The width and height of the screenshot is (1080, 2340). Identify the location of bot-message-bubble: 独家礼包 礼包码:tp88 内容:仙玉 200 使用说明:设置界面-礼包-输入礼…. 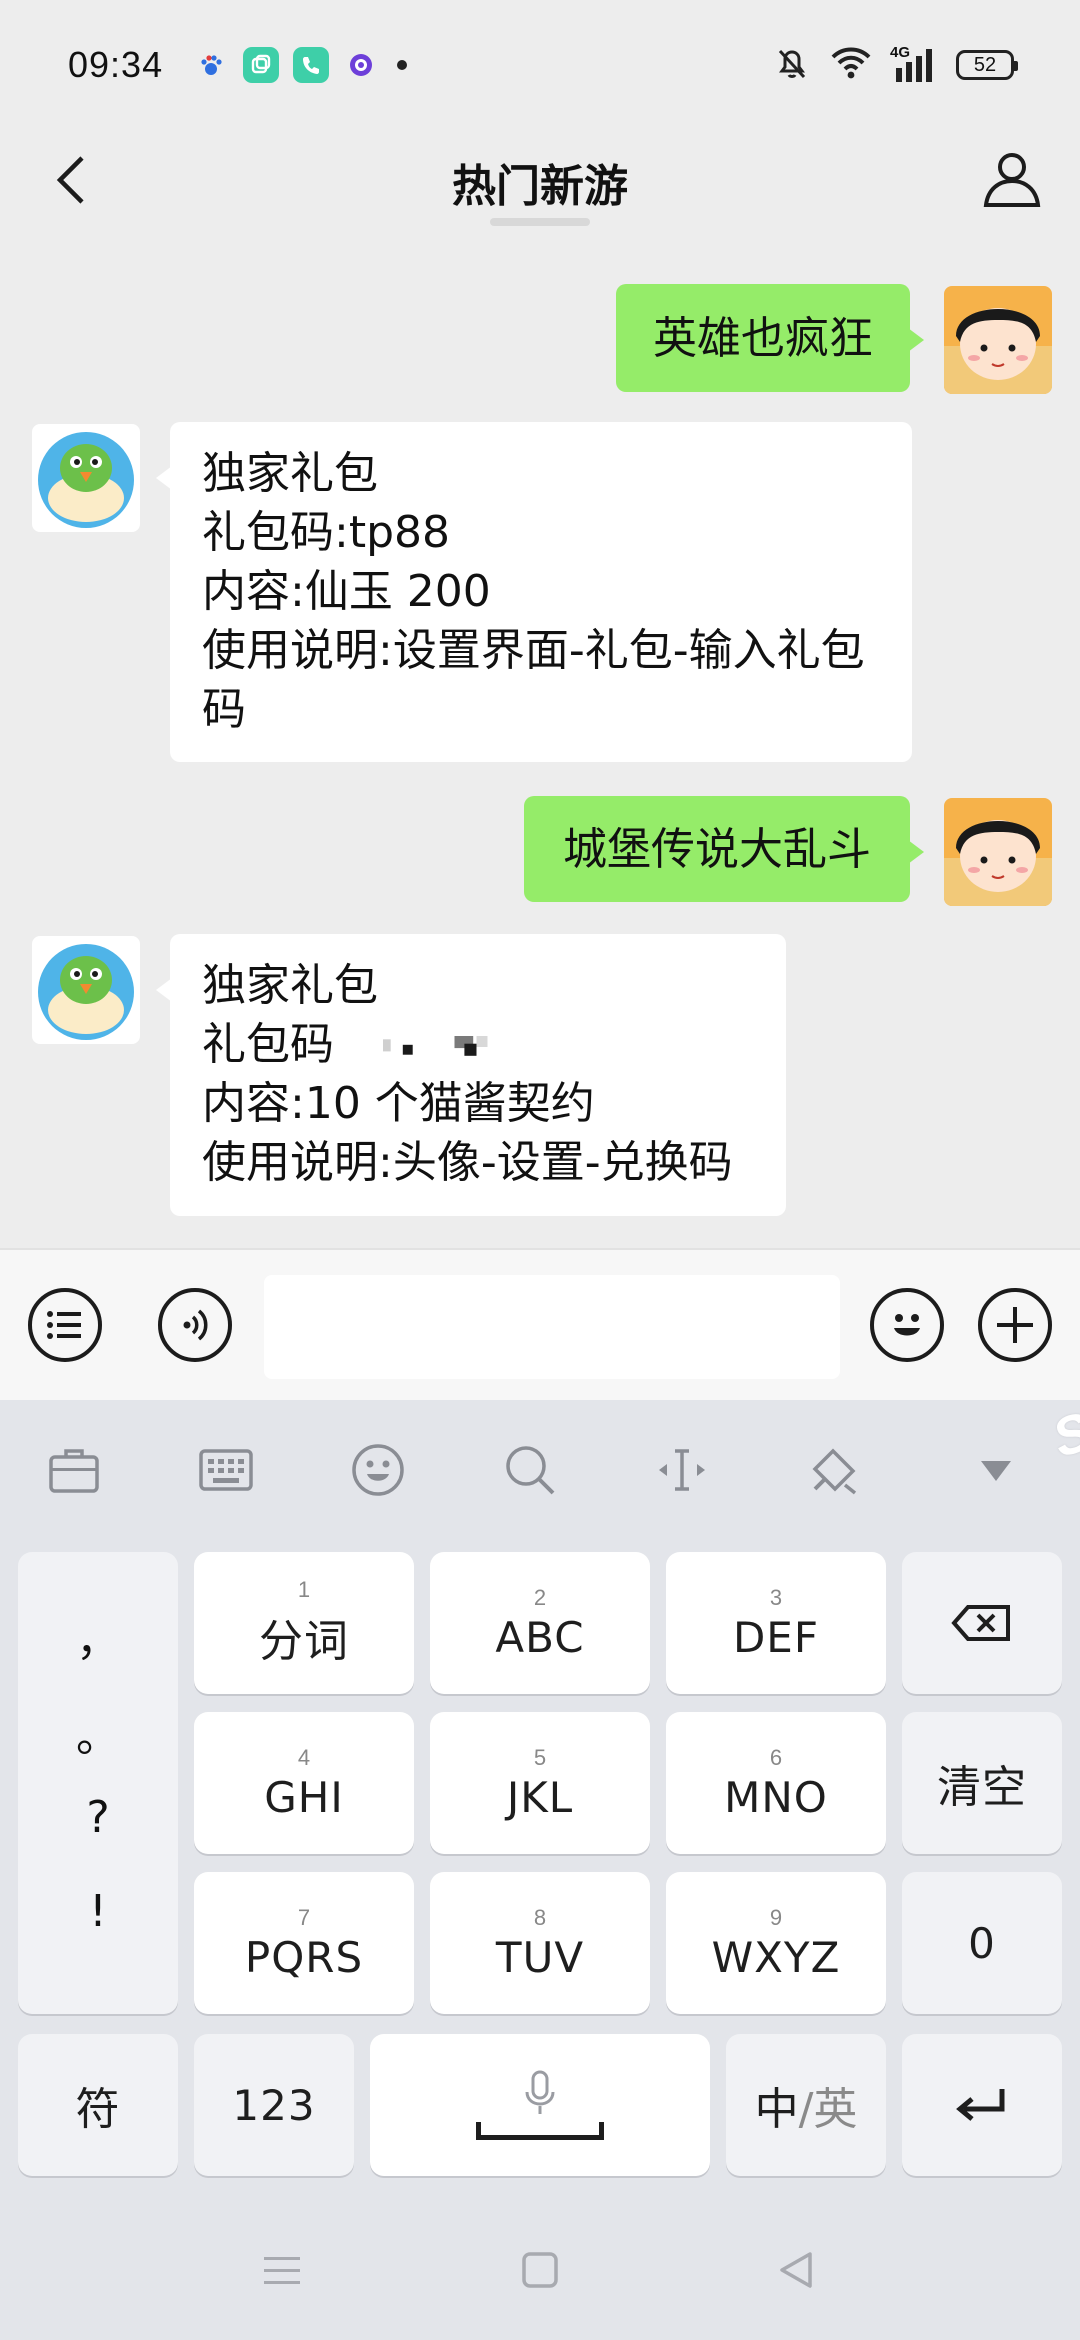
(534, 592).